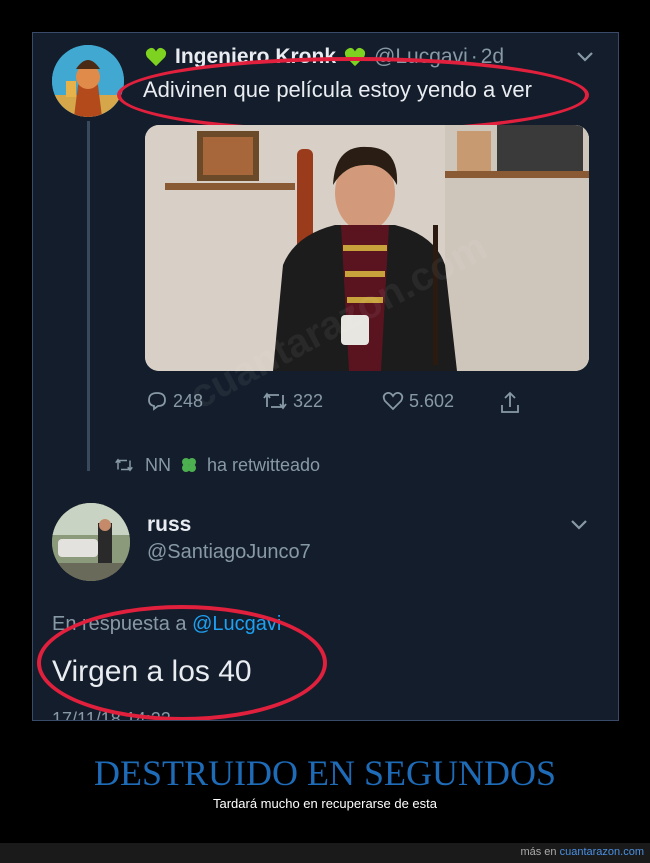  What do you see at coordinates (337, 89) in the screenshot?
I see `tweet-text: Adivinen que película estoy yendo a ver` at bounding box center [337, 89].